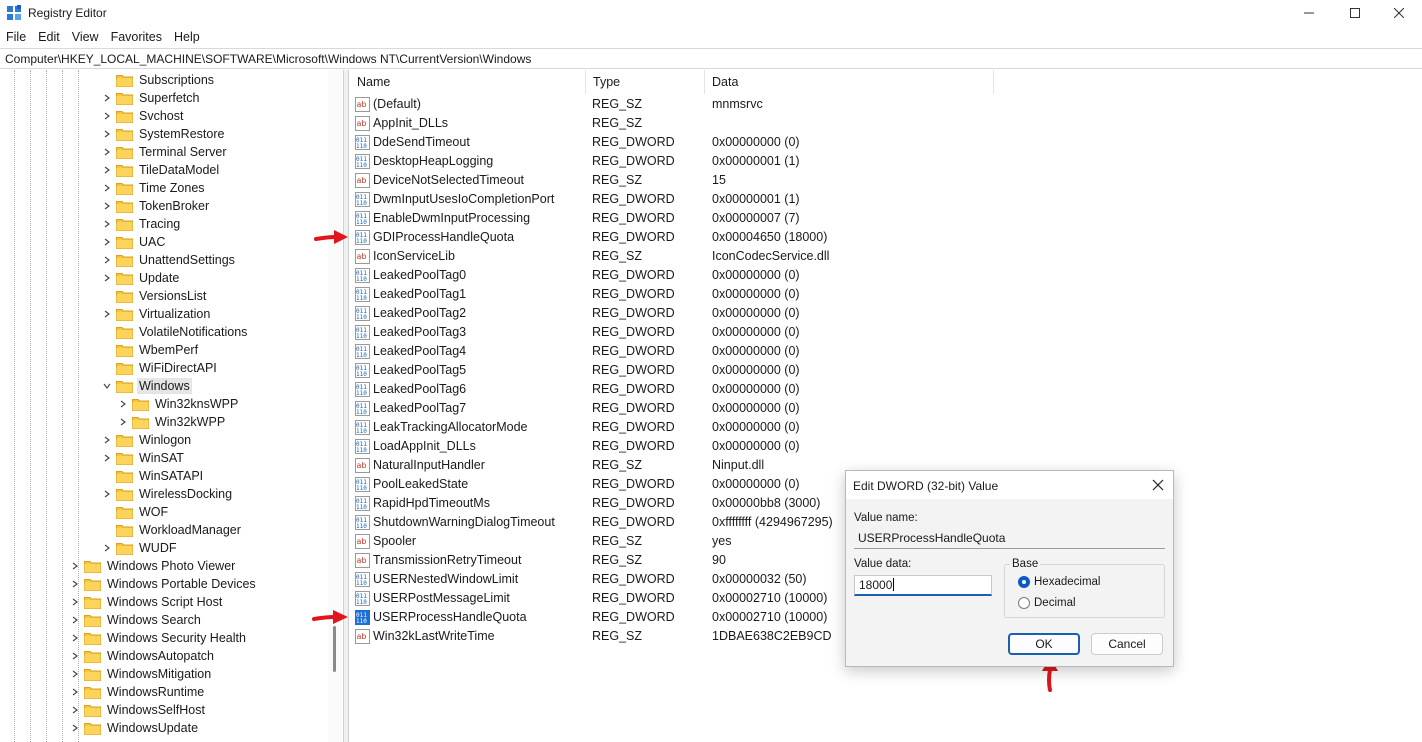  I want to click on tree-node: Windows Script Host, so click(147, 602).